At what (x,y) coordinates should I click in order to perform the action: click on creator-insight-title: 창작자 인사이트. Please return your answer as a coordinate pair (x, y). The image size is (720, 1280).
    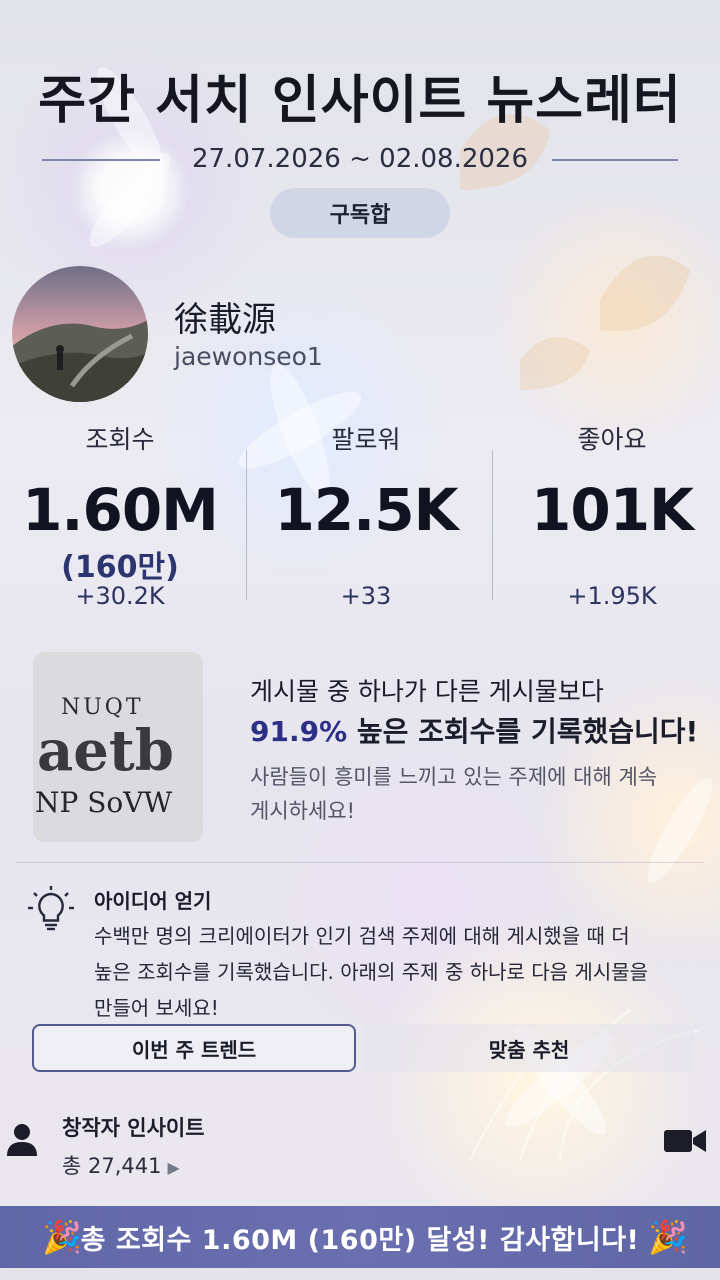
    Looking at the image, I should click on (133, 1127).